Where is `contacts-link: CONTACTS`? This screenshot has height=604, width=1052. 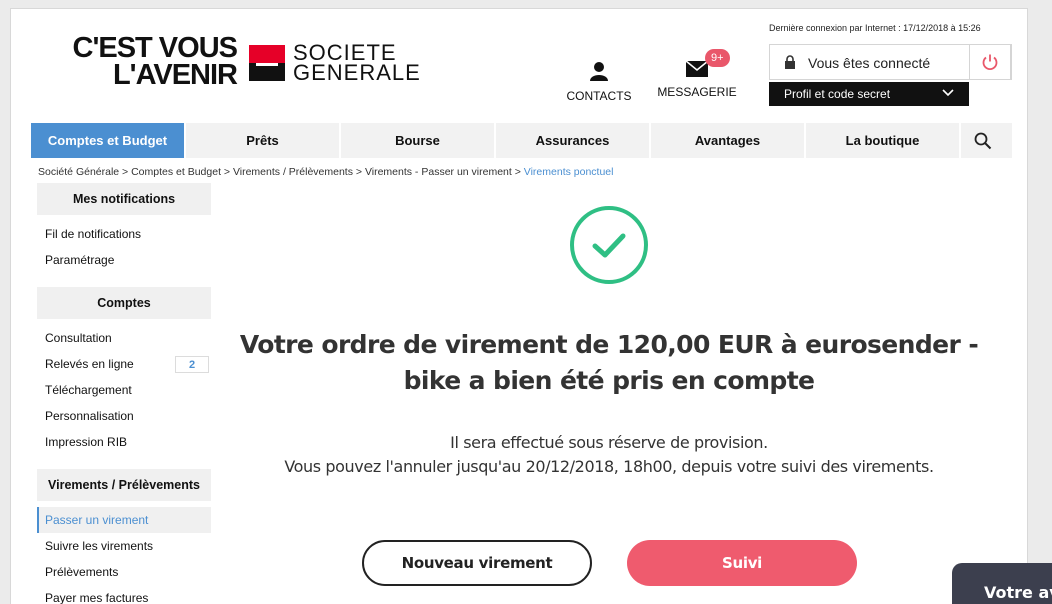
contacts-link: CONTACTS is located at coordinates (599, 82).